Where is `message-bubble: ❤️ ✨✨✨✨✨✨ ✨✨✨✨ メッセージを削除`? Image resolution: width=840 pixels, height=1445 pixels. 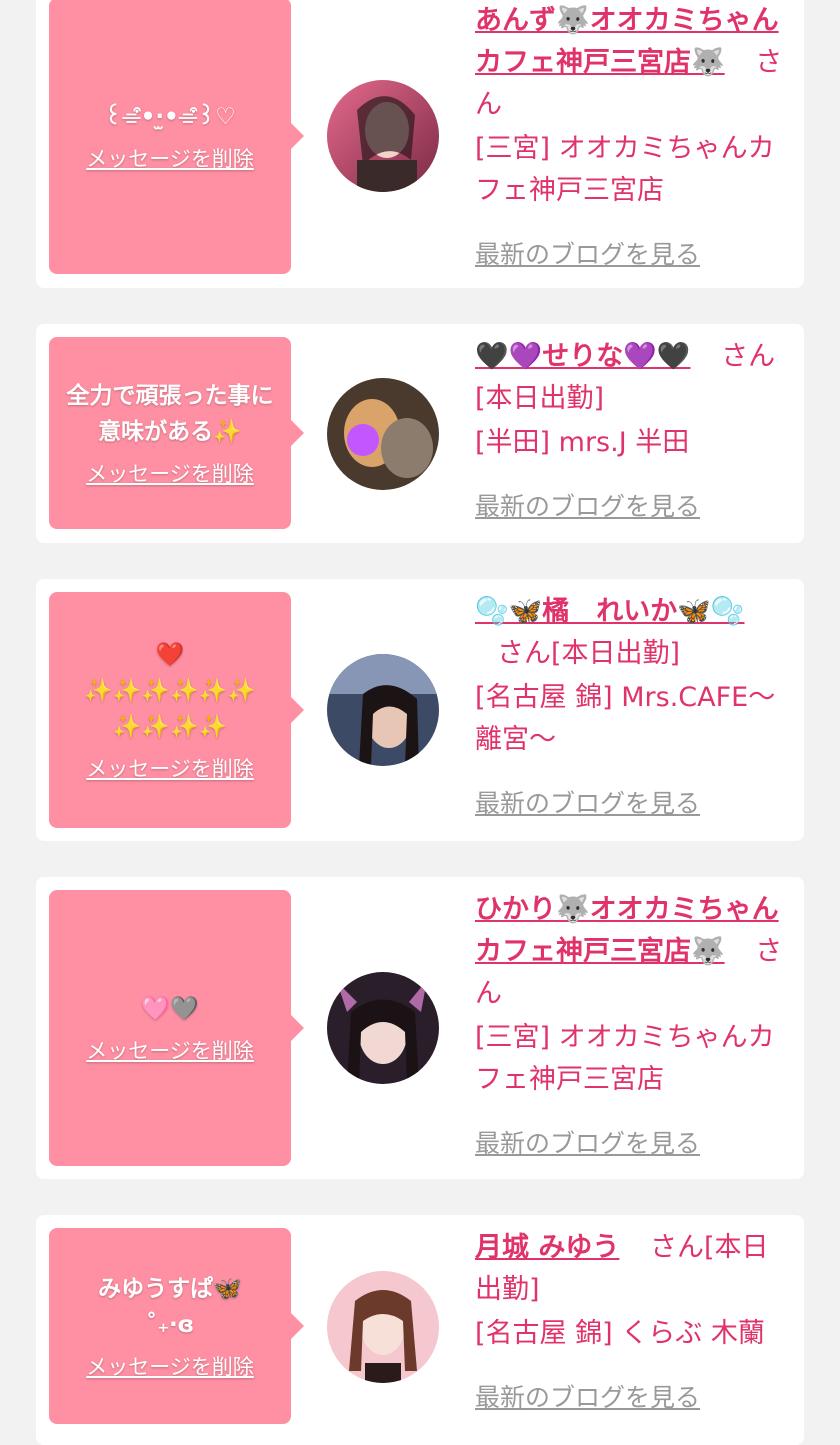 message-bubble: ❤️ ✨✨✨✨✨✨ ✨✨✨✨ メッセージを削除 is located at coordinates (176, 710).